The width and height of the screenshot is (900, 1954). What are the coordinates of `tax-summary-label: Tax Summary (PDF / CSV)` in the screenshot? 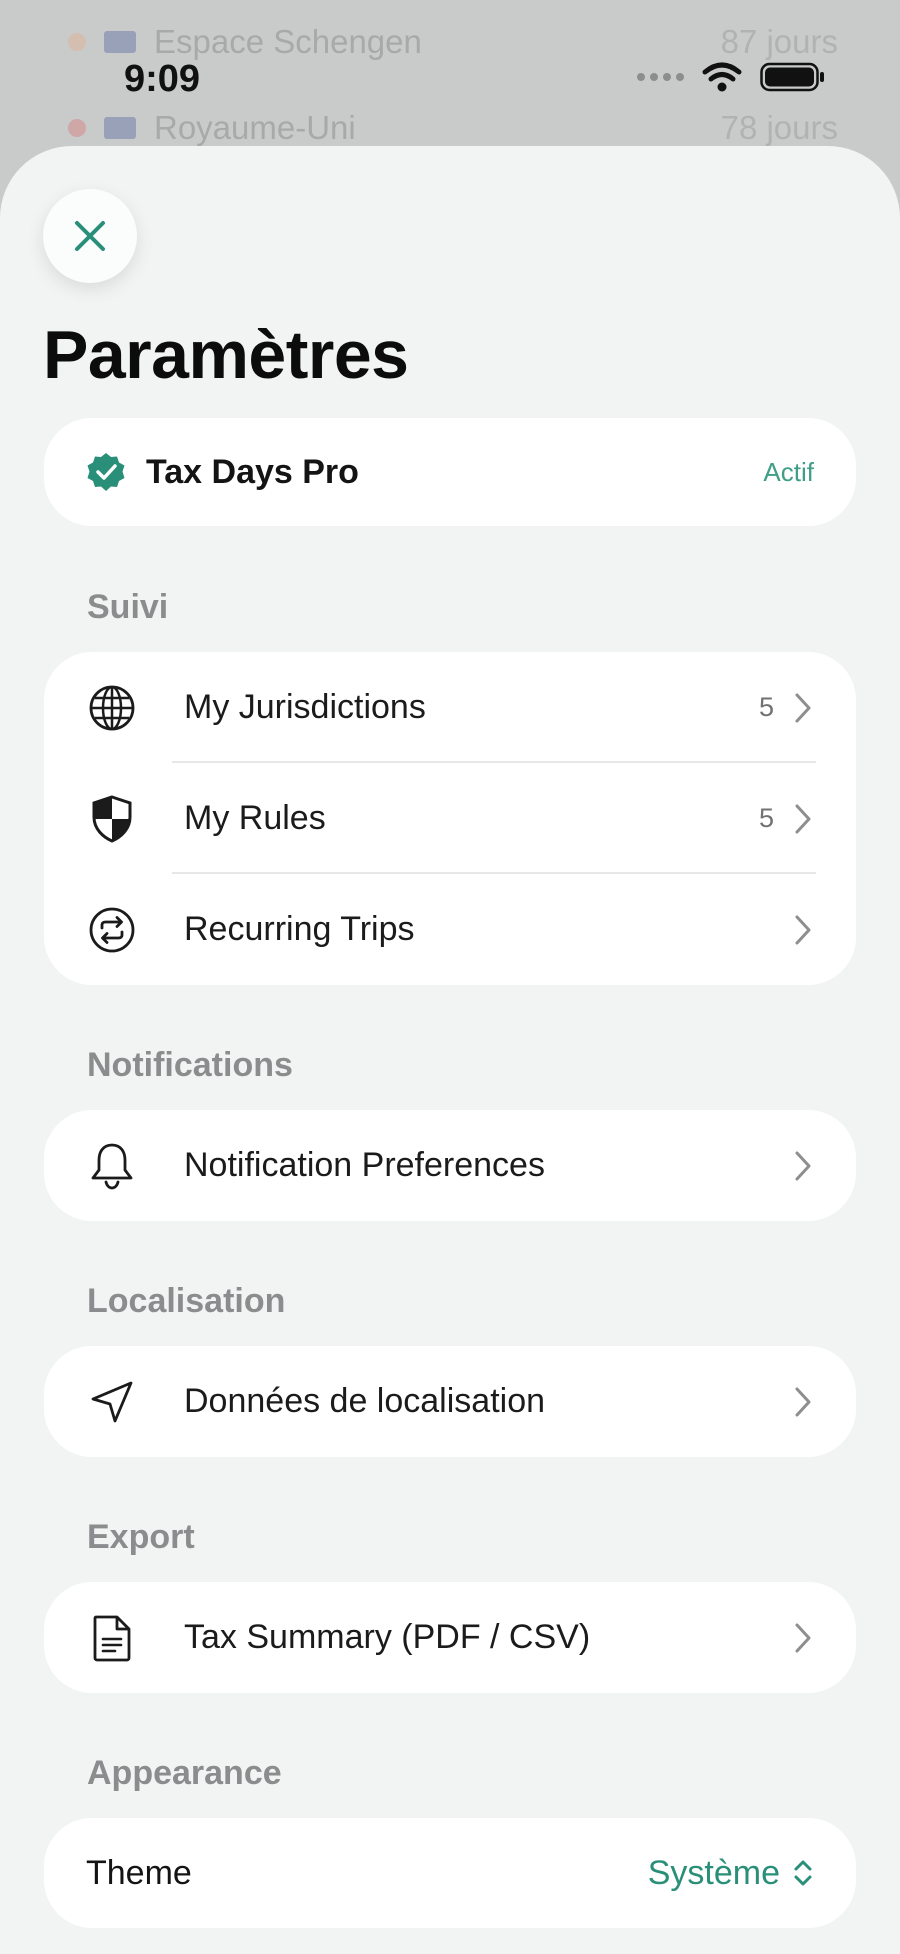 It's located at (387, 1637).